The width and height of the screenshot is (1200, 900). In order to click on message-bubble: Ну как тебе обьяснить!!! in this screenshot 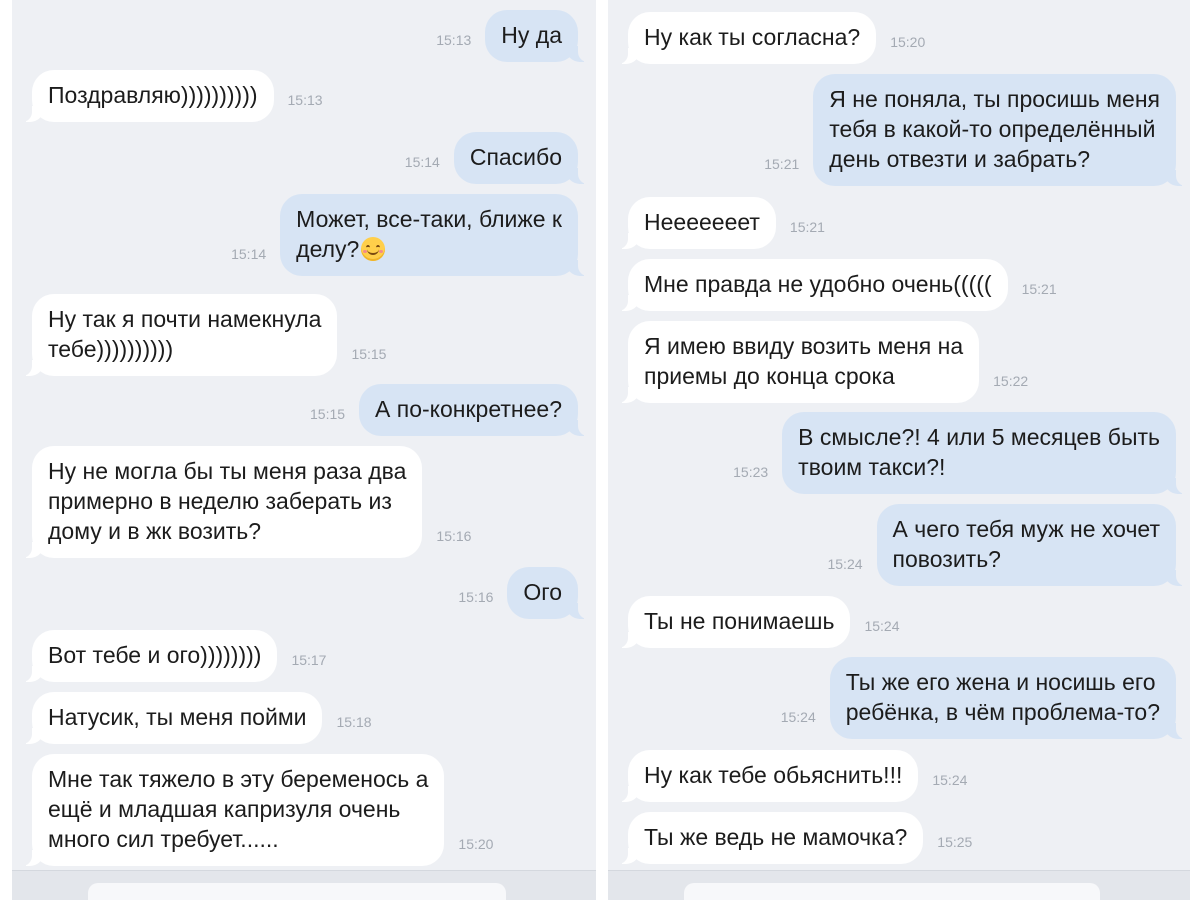, I will do `click(766, 776)`.